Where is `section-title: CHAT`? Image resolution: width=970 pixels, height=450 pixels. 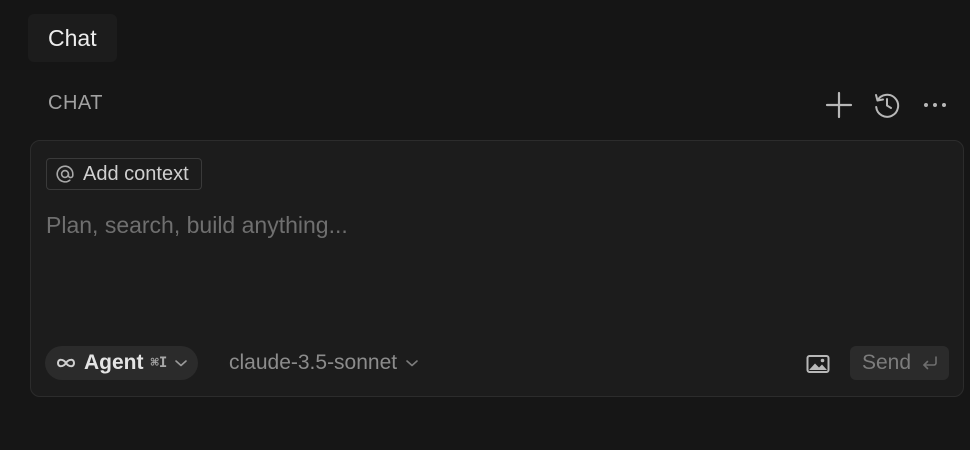
section-title: CHAT is located at coordinates (75, 103).